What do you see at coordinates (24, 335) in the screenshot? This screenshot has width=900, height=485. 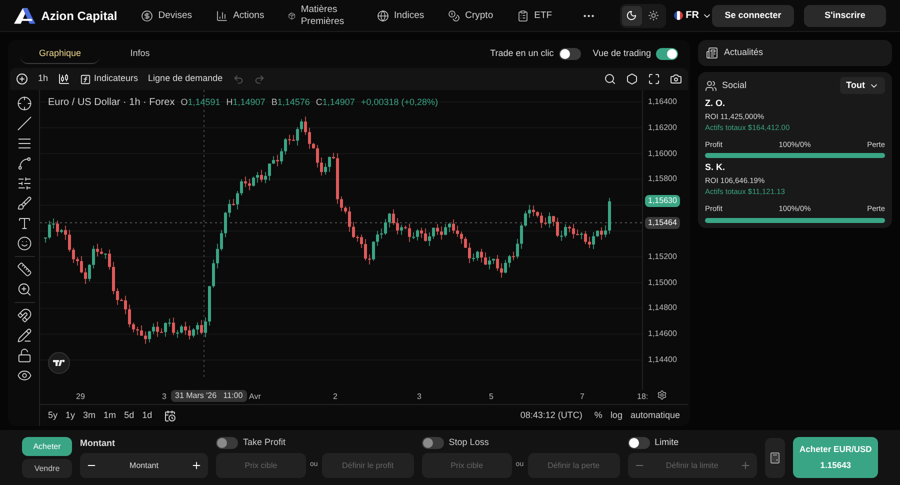 I see `pencil-icon` at bounding box center [24, 335].